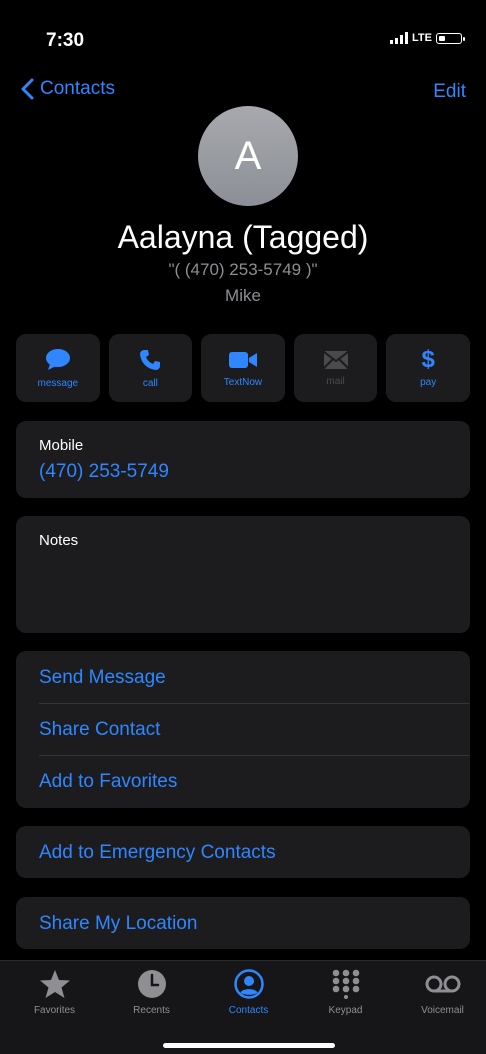 The image size is (486, 1054). I want to click on tab-voicemail: Voicemail, so click(440, 992).